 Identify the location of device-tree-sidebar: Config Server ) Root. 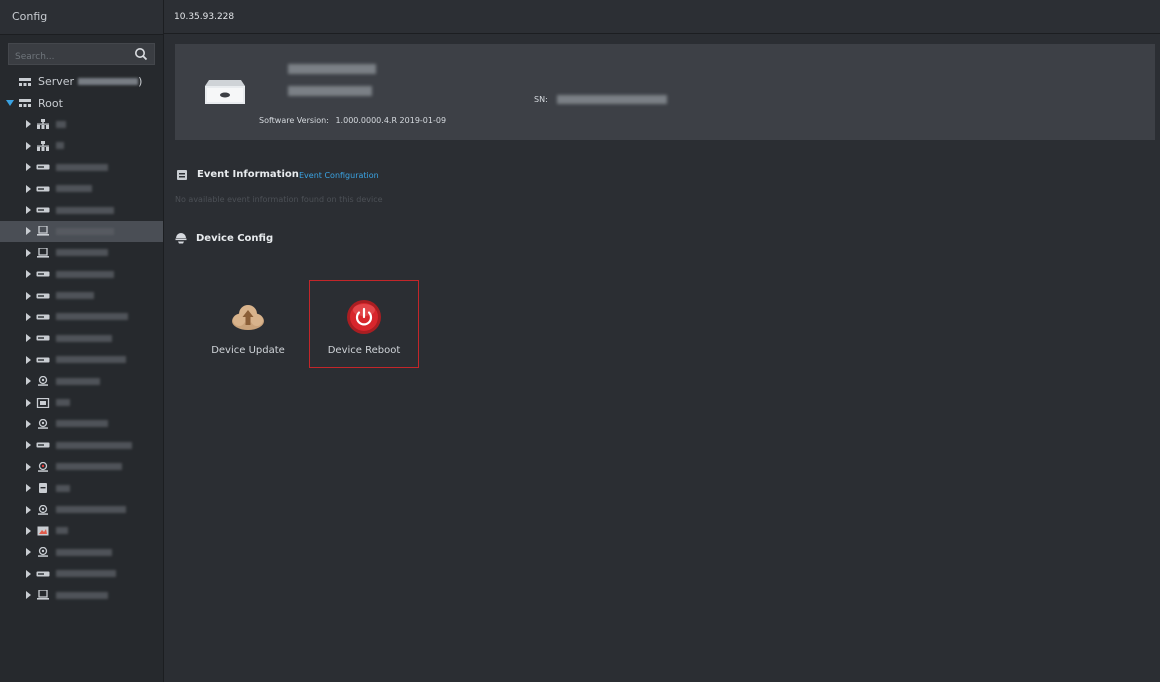
(82, 341).